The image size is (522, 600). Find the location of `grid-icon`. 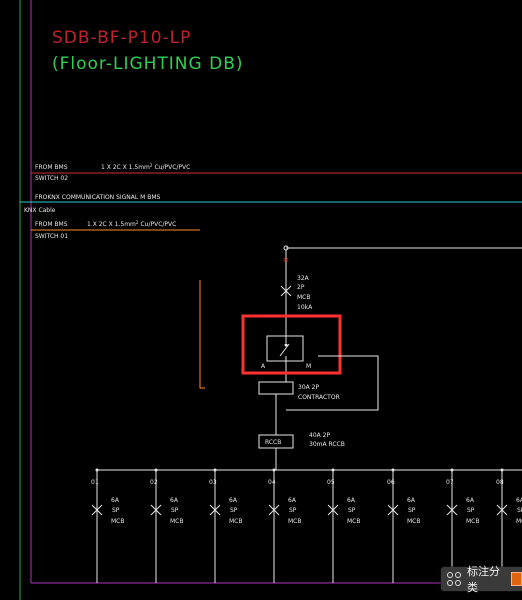

grid-icon is located at coordinates (454, 579).